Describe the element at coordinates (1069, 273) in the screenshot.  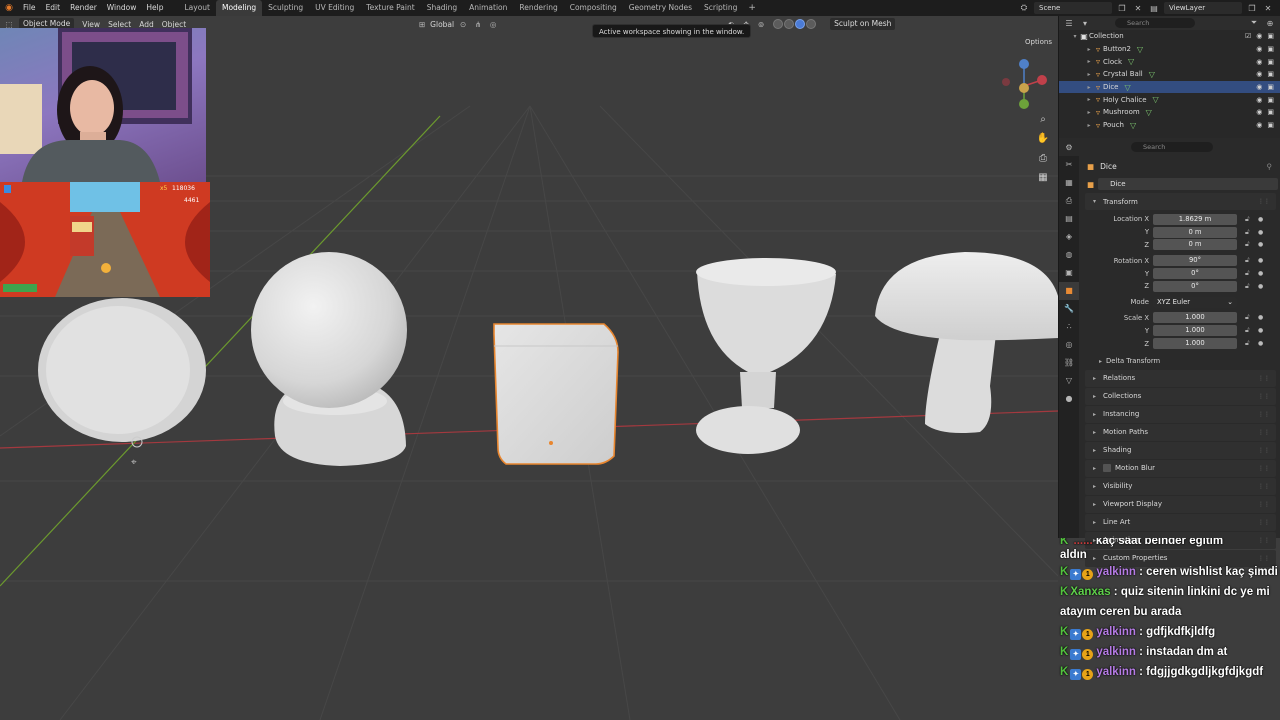
I see `collection-tab-icon: ▣` at that location.